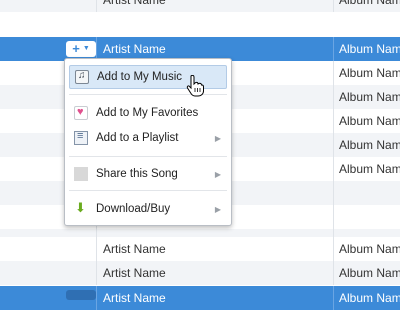 The height and width of the screenshot is (310, 400). I want to click on share-icon, so click(81, 174).